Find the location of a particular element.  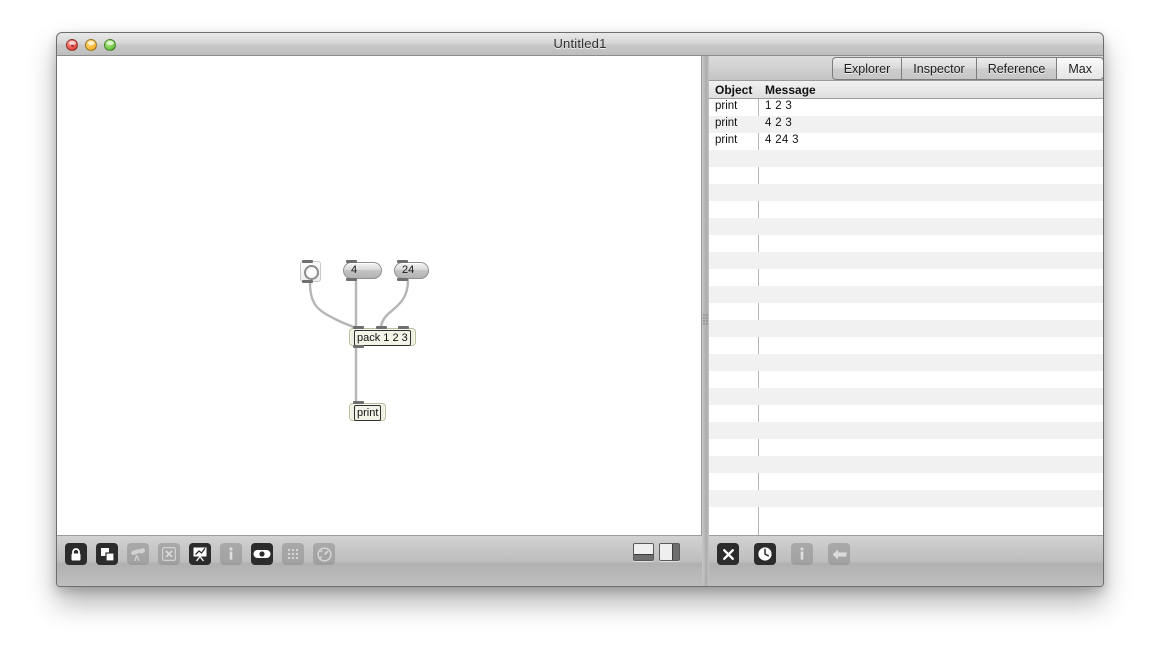

tab-explorer: Explorer is located at coordinates (866, 68).